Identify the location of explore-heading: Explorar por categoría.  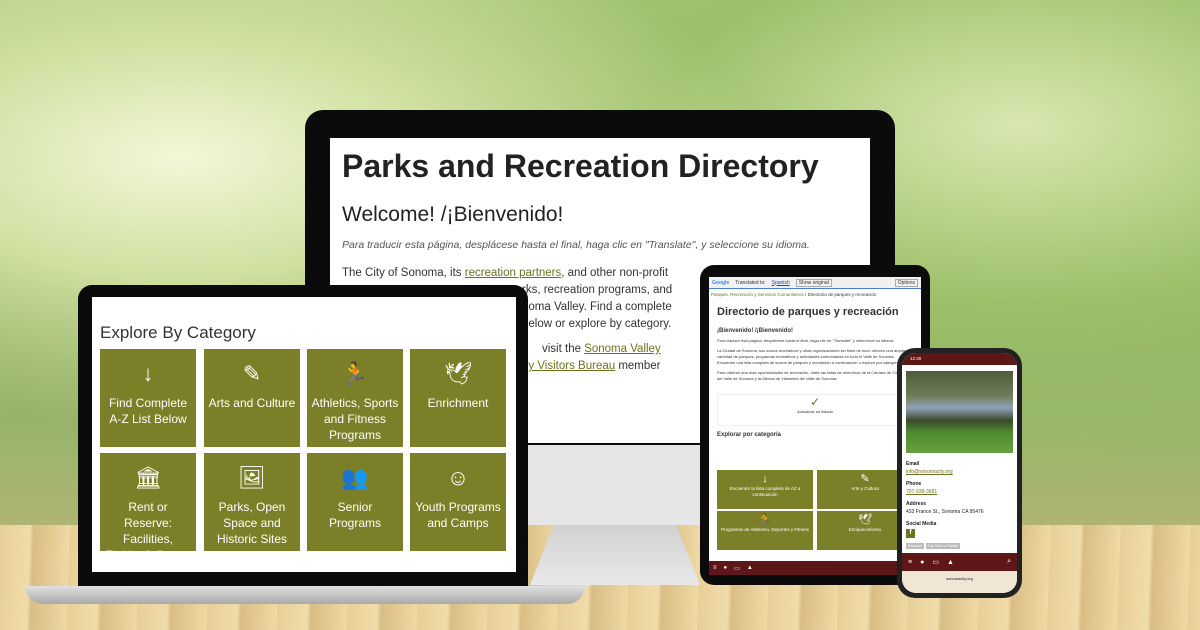
(749, 435).